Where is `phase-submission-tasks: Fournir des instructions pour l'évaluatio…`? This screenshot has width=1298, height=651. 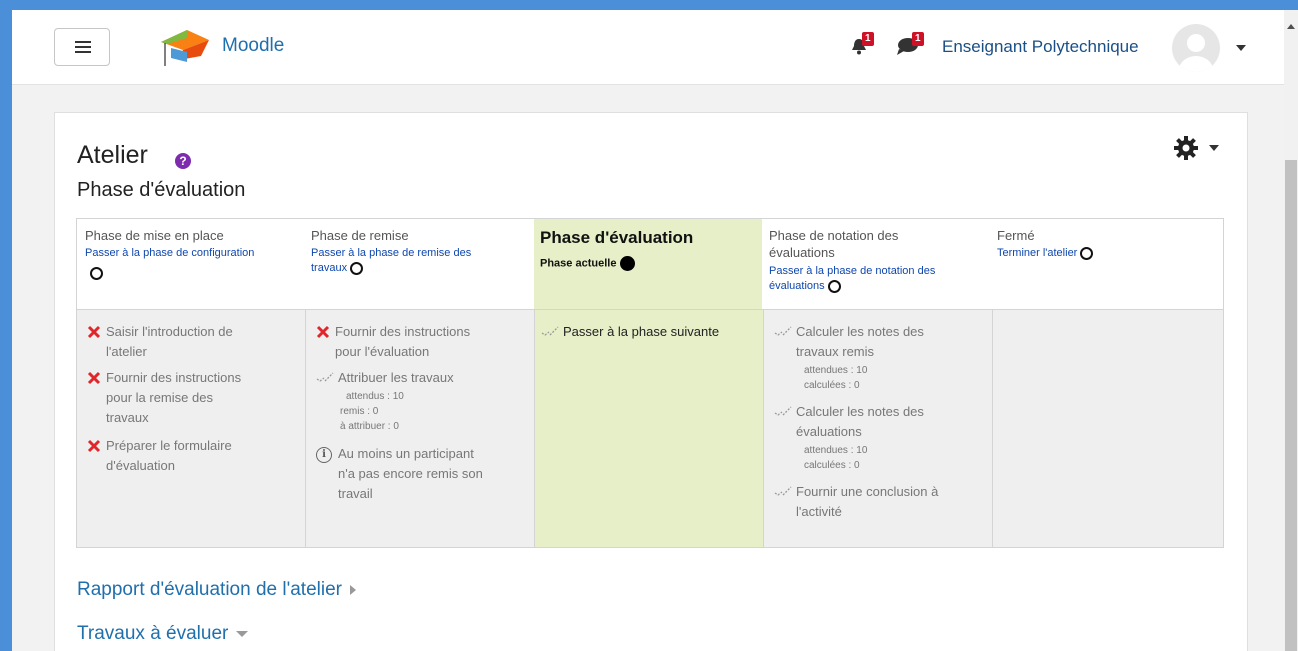 phase-submission-tasks: Fournir des instructions pour l'évaluatio… is located at coordinates (419, 428).